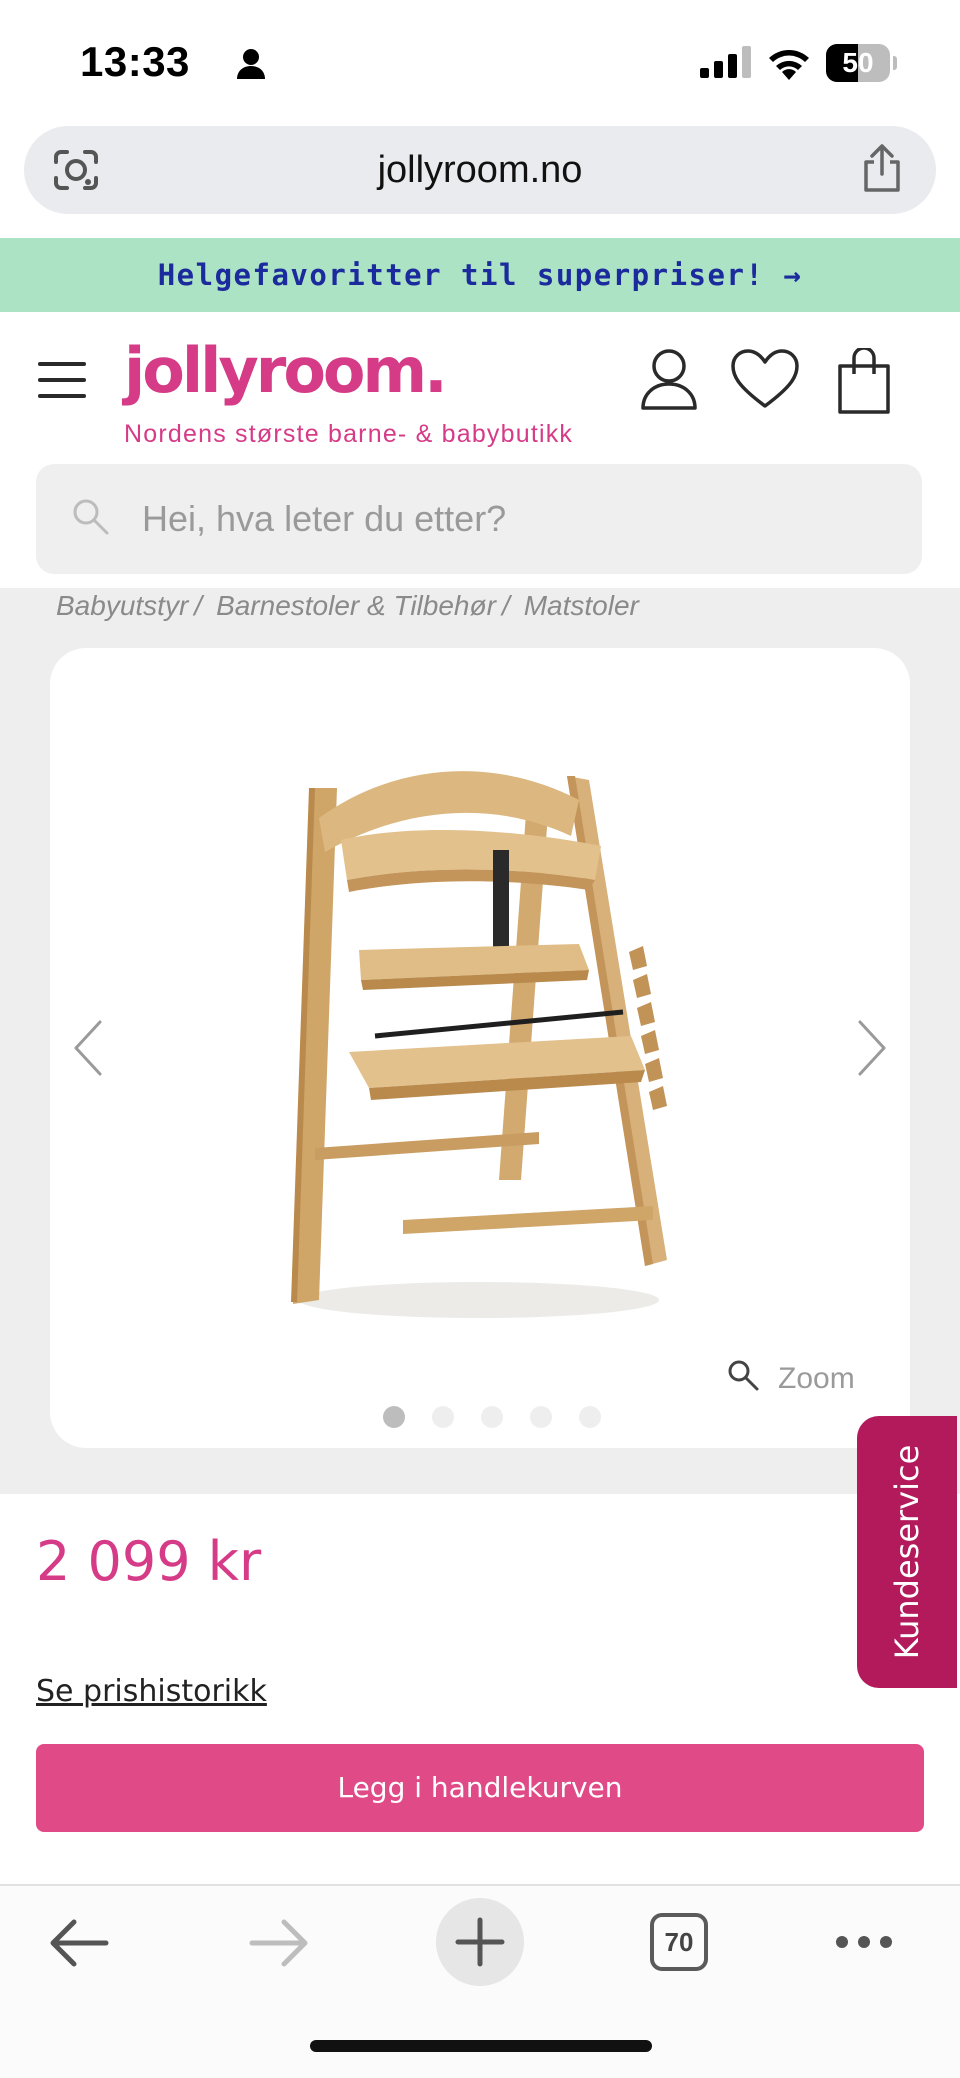  Describe the element at coordinates (481, 2046) in the screenshot. I see `home-indicator` at that location.